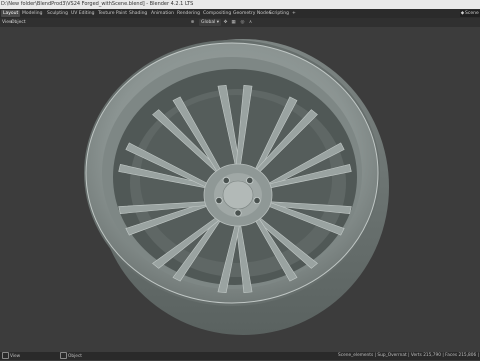  What do you see at coordinates (75, 356) in the screenshot?
I see `status-hint-object-label: Object` at bounding box center [75, 356].